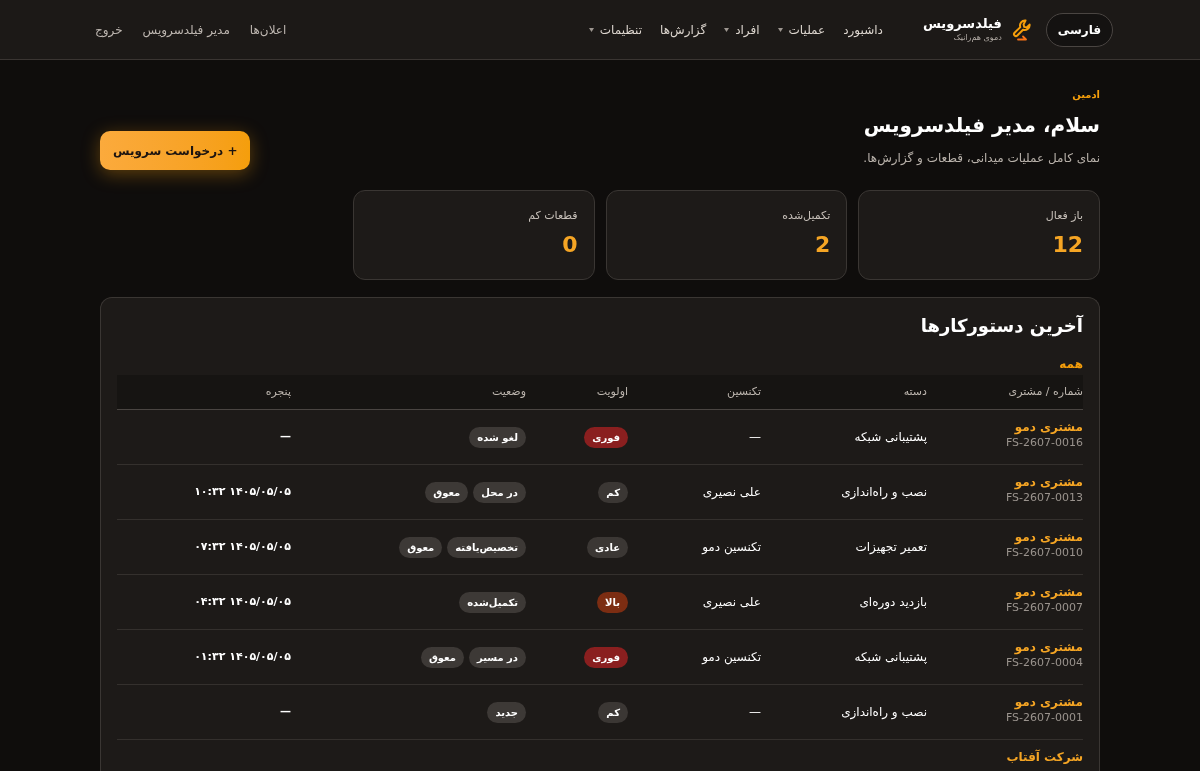 The width and height of the screenshot is (1200, 771). Describe the element at coordinates (1044, 498) in the screenshot. I see `order-number: FS-2607-0013` at that location.